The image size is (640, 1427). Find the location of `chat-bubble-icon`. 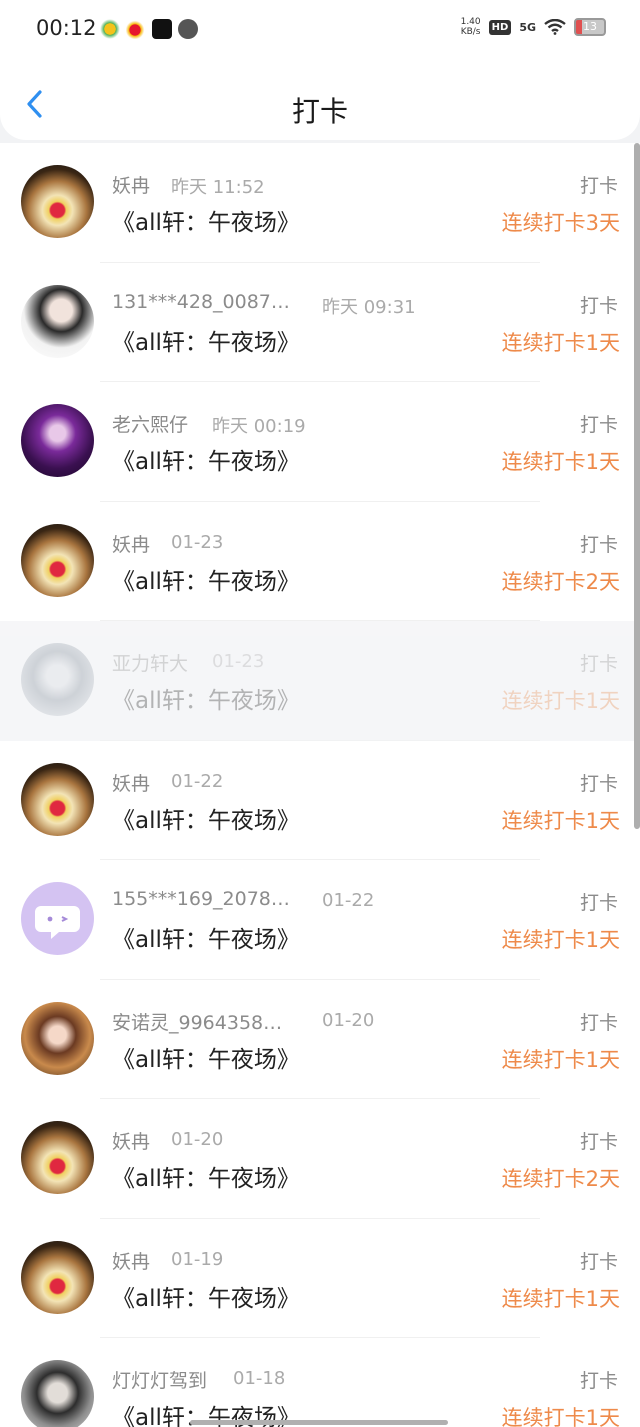

chat-bubble-icon is located at coordinates (57, 922).